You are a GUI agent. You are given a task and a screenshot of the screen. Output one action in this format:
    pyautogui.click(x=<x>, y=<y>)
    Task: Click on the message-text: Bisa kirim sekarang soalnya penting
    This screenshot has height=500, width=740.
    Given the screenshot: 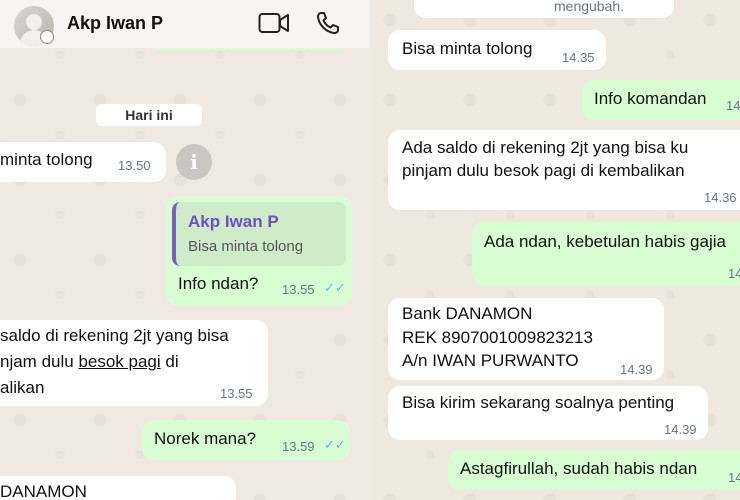 What is the action you would take?
    pyautogui.click(x=538, y=402)
    